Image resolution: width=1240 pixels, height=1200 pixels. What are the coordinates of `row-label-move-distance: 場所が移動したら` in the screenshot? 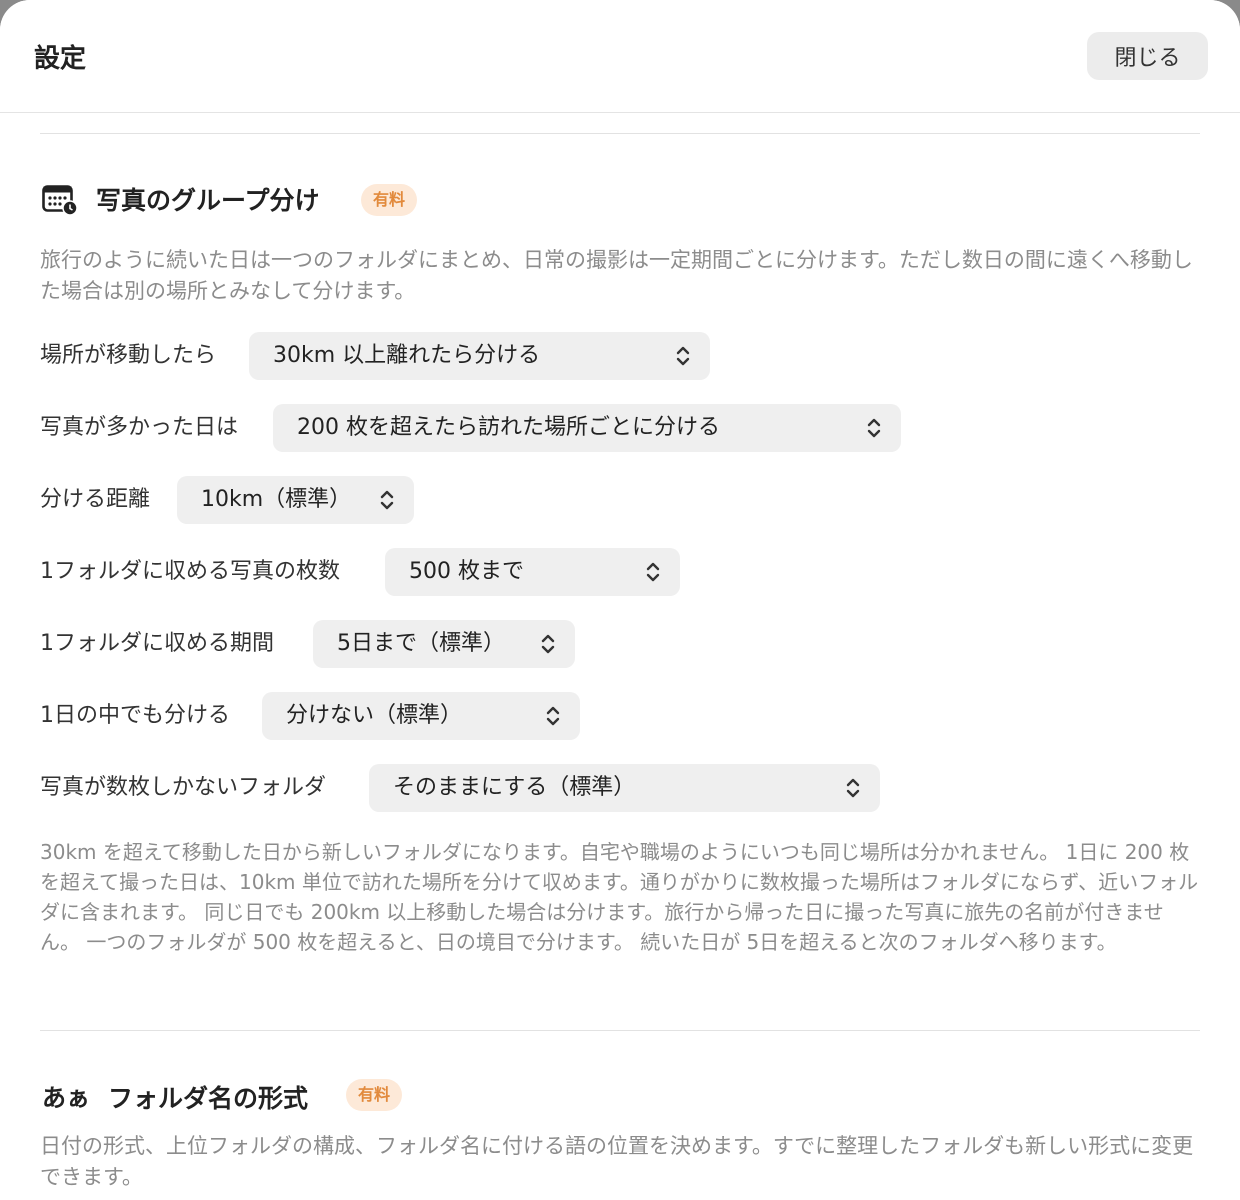 It's located at (128, 355).